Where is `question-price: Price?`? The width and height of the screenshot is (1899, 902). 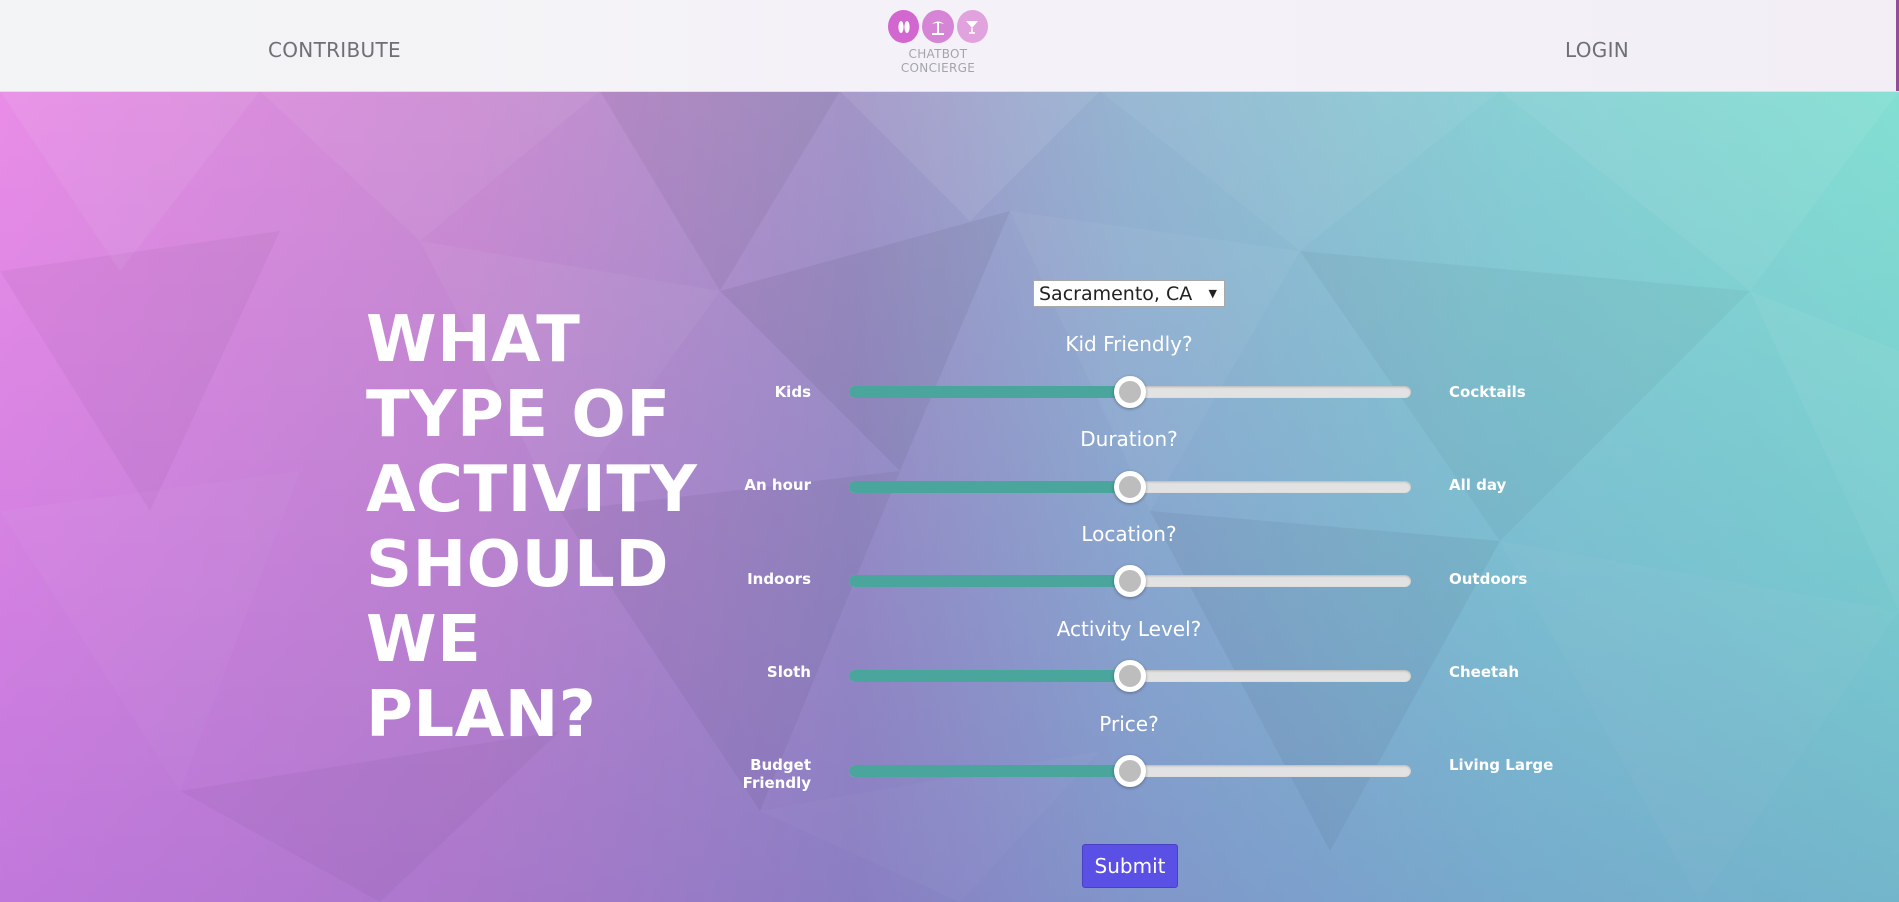
question-price: Price? is located at coordinates (1129, 724).